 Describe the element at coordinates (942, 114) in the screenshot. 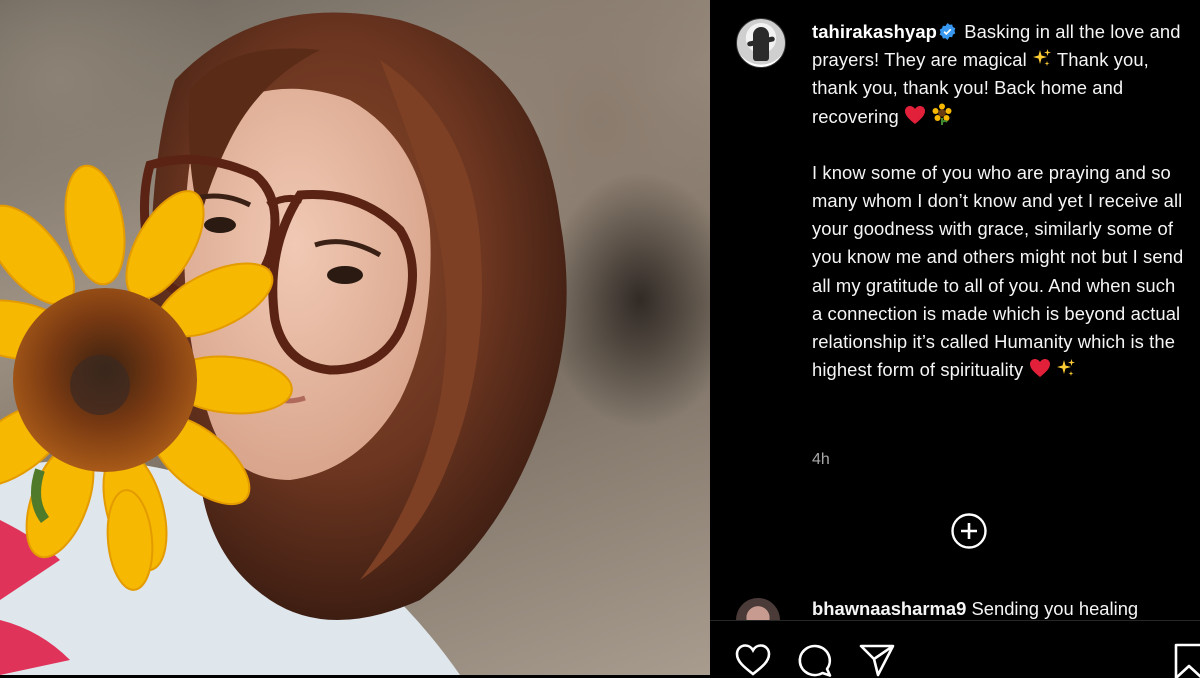

I see `sunflower-icon` at that location.